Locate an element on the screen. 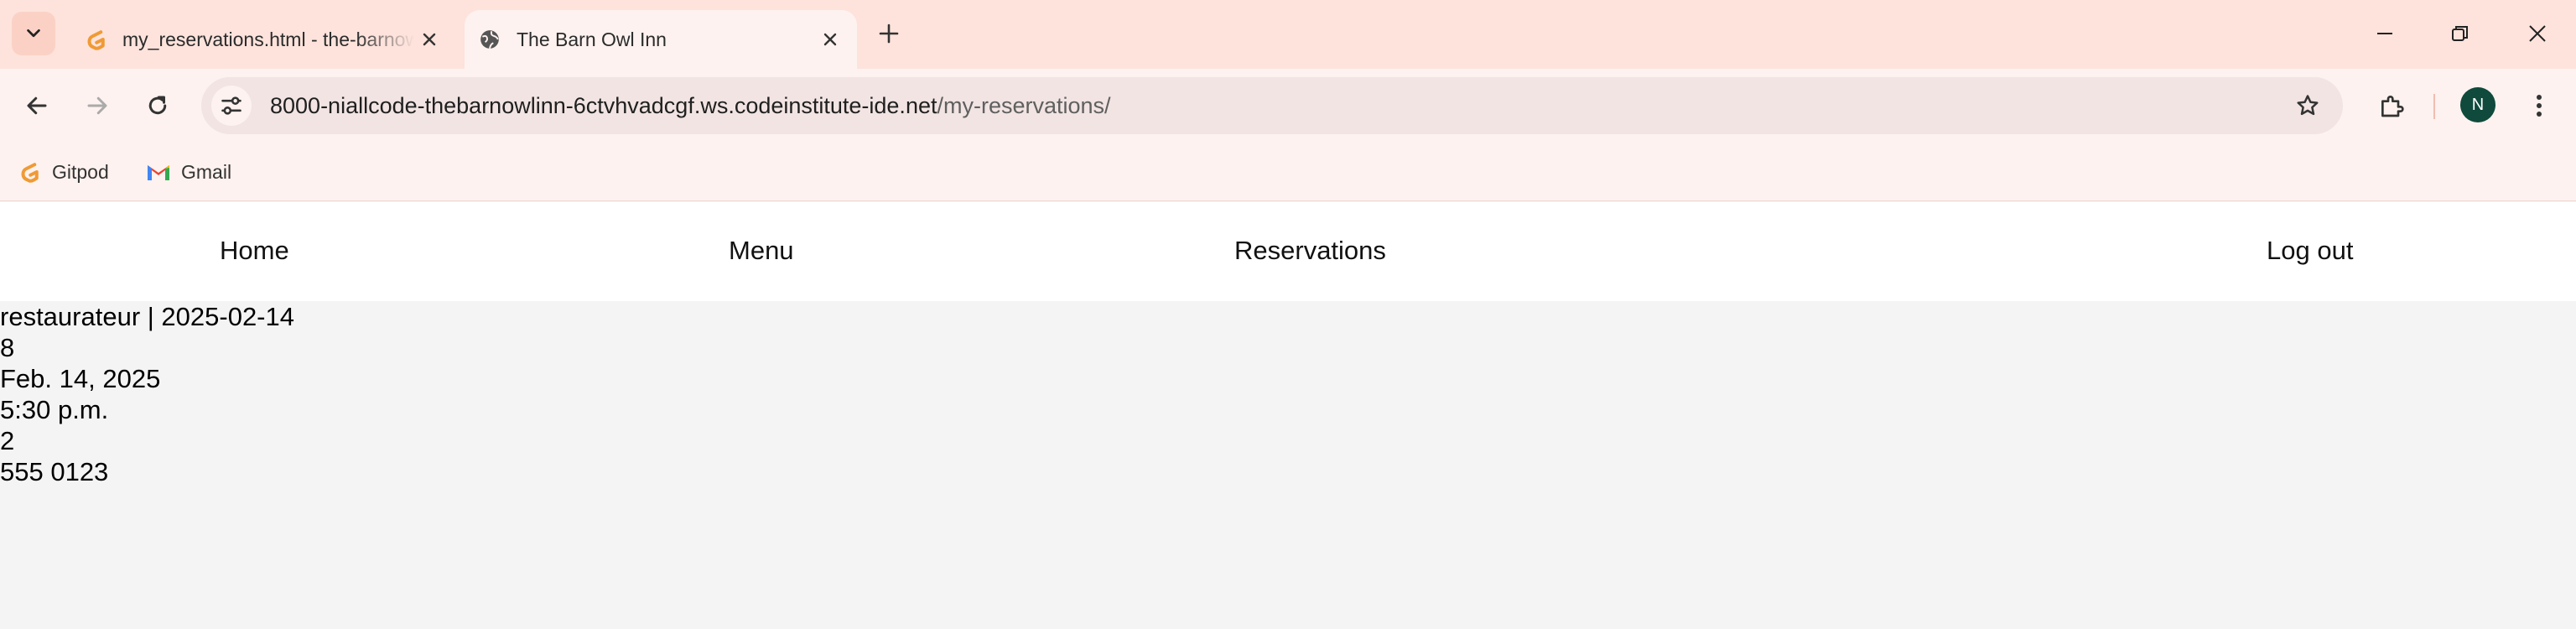 The height and width of the screenshot is (629, 2576). site-info-button is located at coordinates (231, 106).